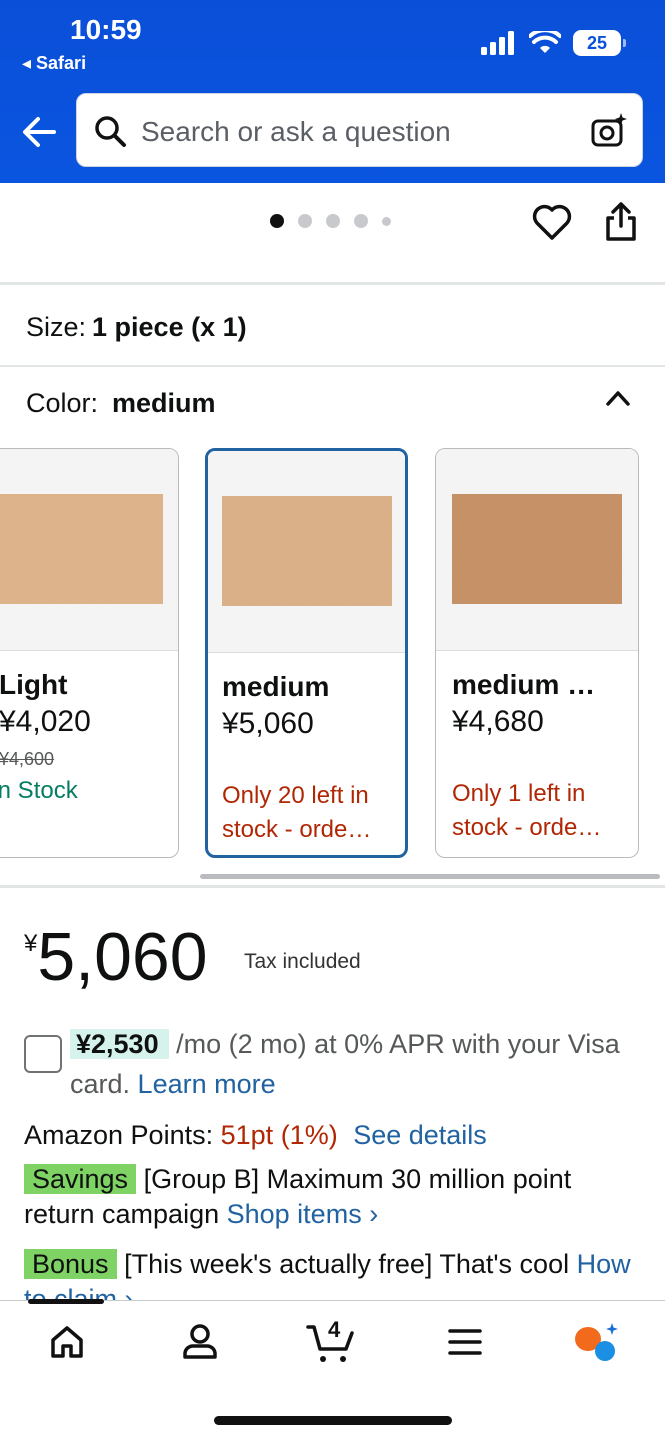  I want to click on color-value: medium, so click(164, 403).